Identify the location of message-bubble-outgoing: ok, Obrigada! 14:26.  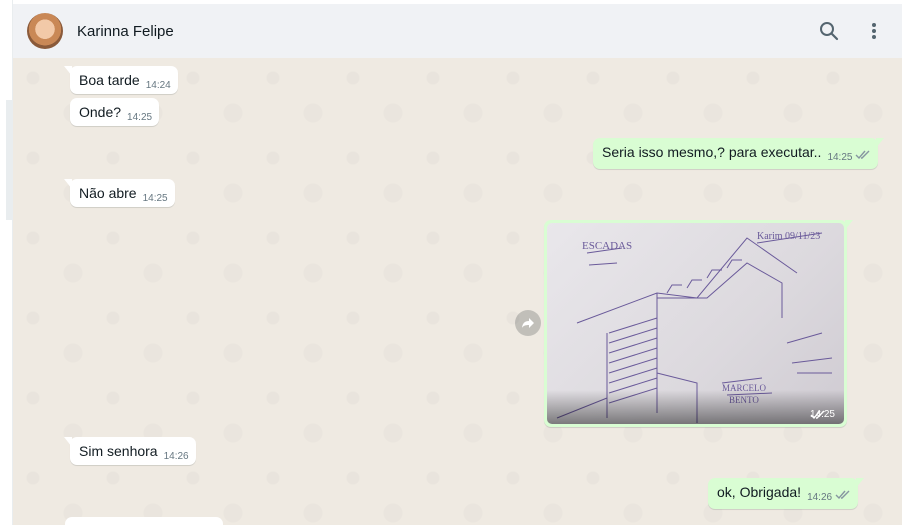
(786, 493).